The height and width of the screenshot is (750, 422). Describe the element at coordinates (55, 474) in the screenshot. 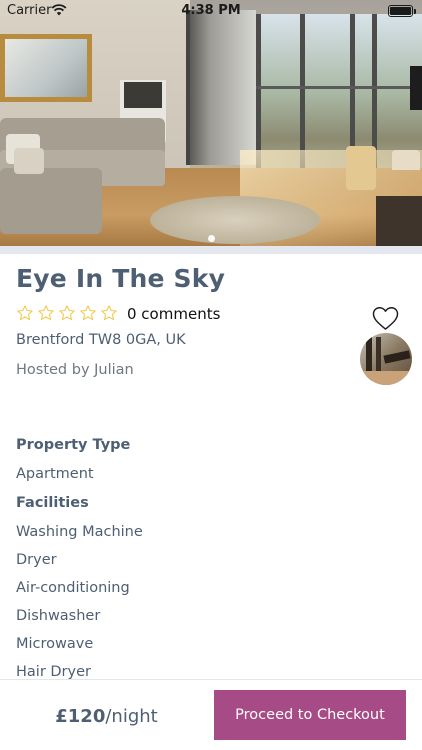

I see `property-type-value: Apartment` at that location.